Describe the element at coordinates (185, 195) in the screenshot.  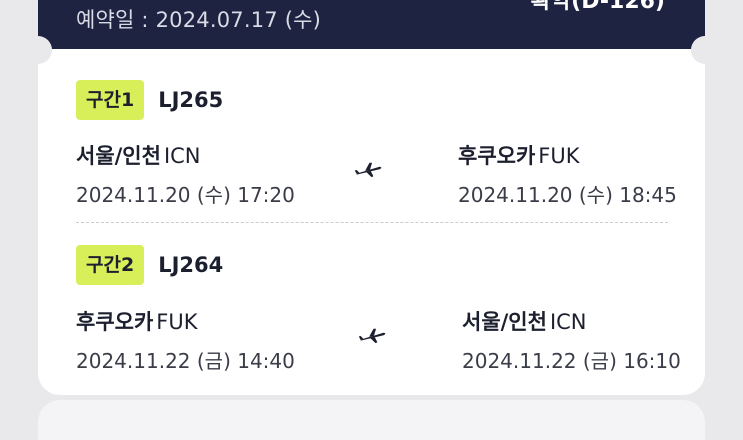
I see `departure-datetime: 2024.11.20 (수) 17:20` at that location.